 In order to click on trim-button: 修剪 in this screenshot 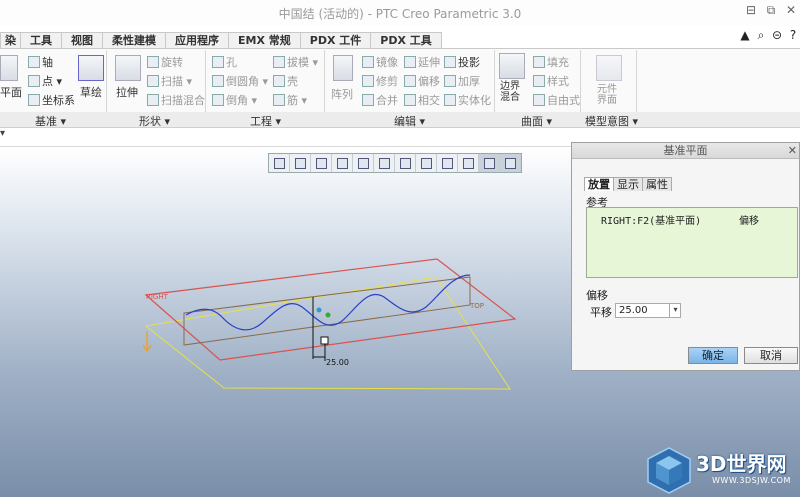, I will do `click(380, 81)`.